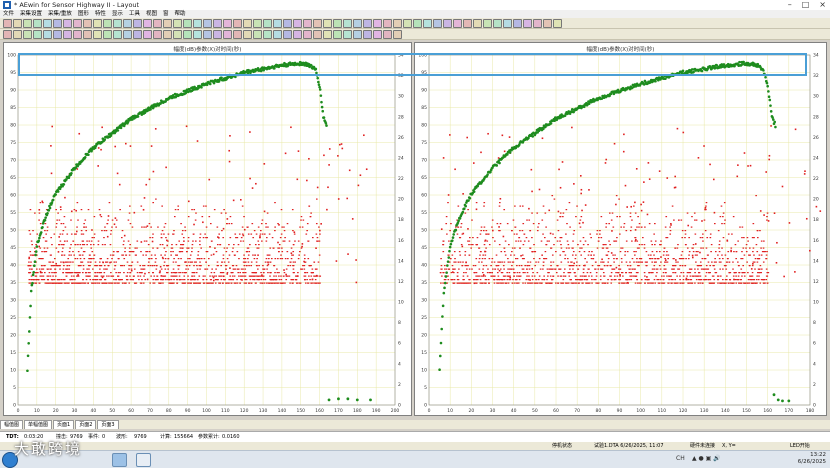 Image resolution: width=830 pixels, height=468 pixels. What do you see at coordinates (812, 459) in the screenshot?
I see `clock: 13:22 6/26/2025` at bounding box center [812, 459].